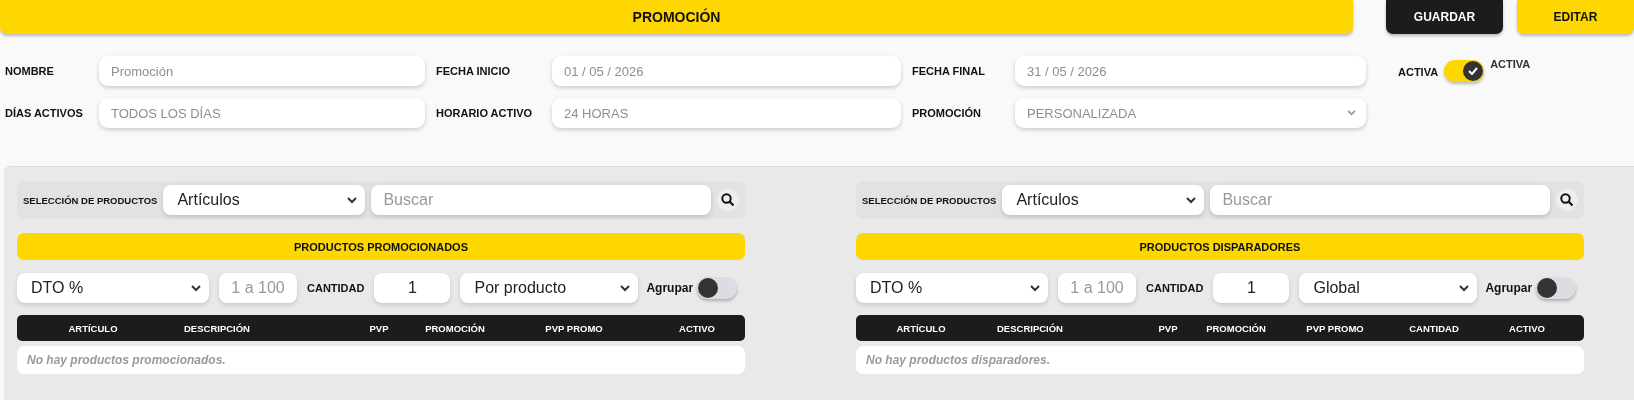  I want to click on field-label: FECHA INICIO, so click(474, 71).